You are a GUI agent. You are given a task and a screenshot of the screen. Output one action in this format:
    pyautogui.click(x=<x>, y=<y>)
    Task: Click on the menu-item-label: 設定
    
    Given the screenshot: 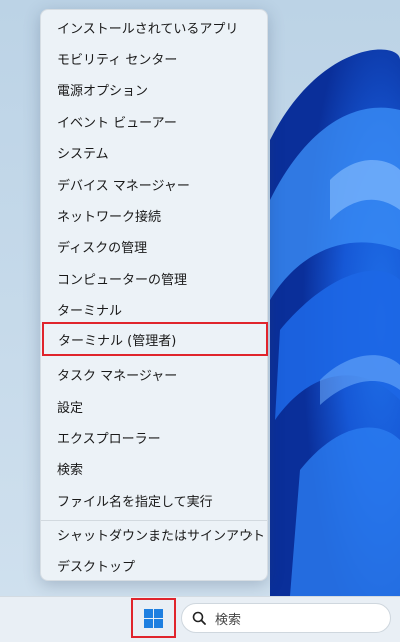 What is the action you would take?
    pyautogui.click(x=70, y=408)
    